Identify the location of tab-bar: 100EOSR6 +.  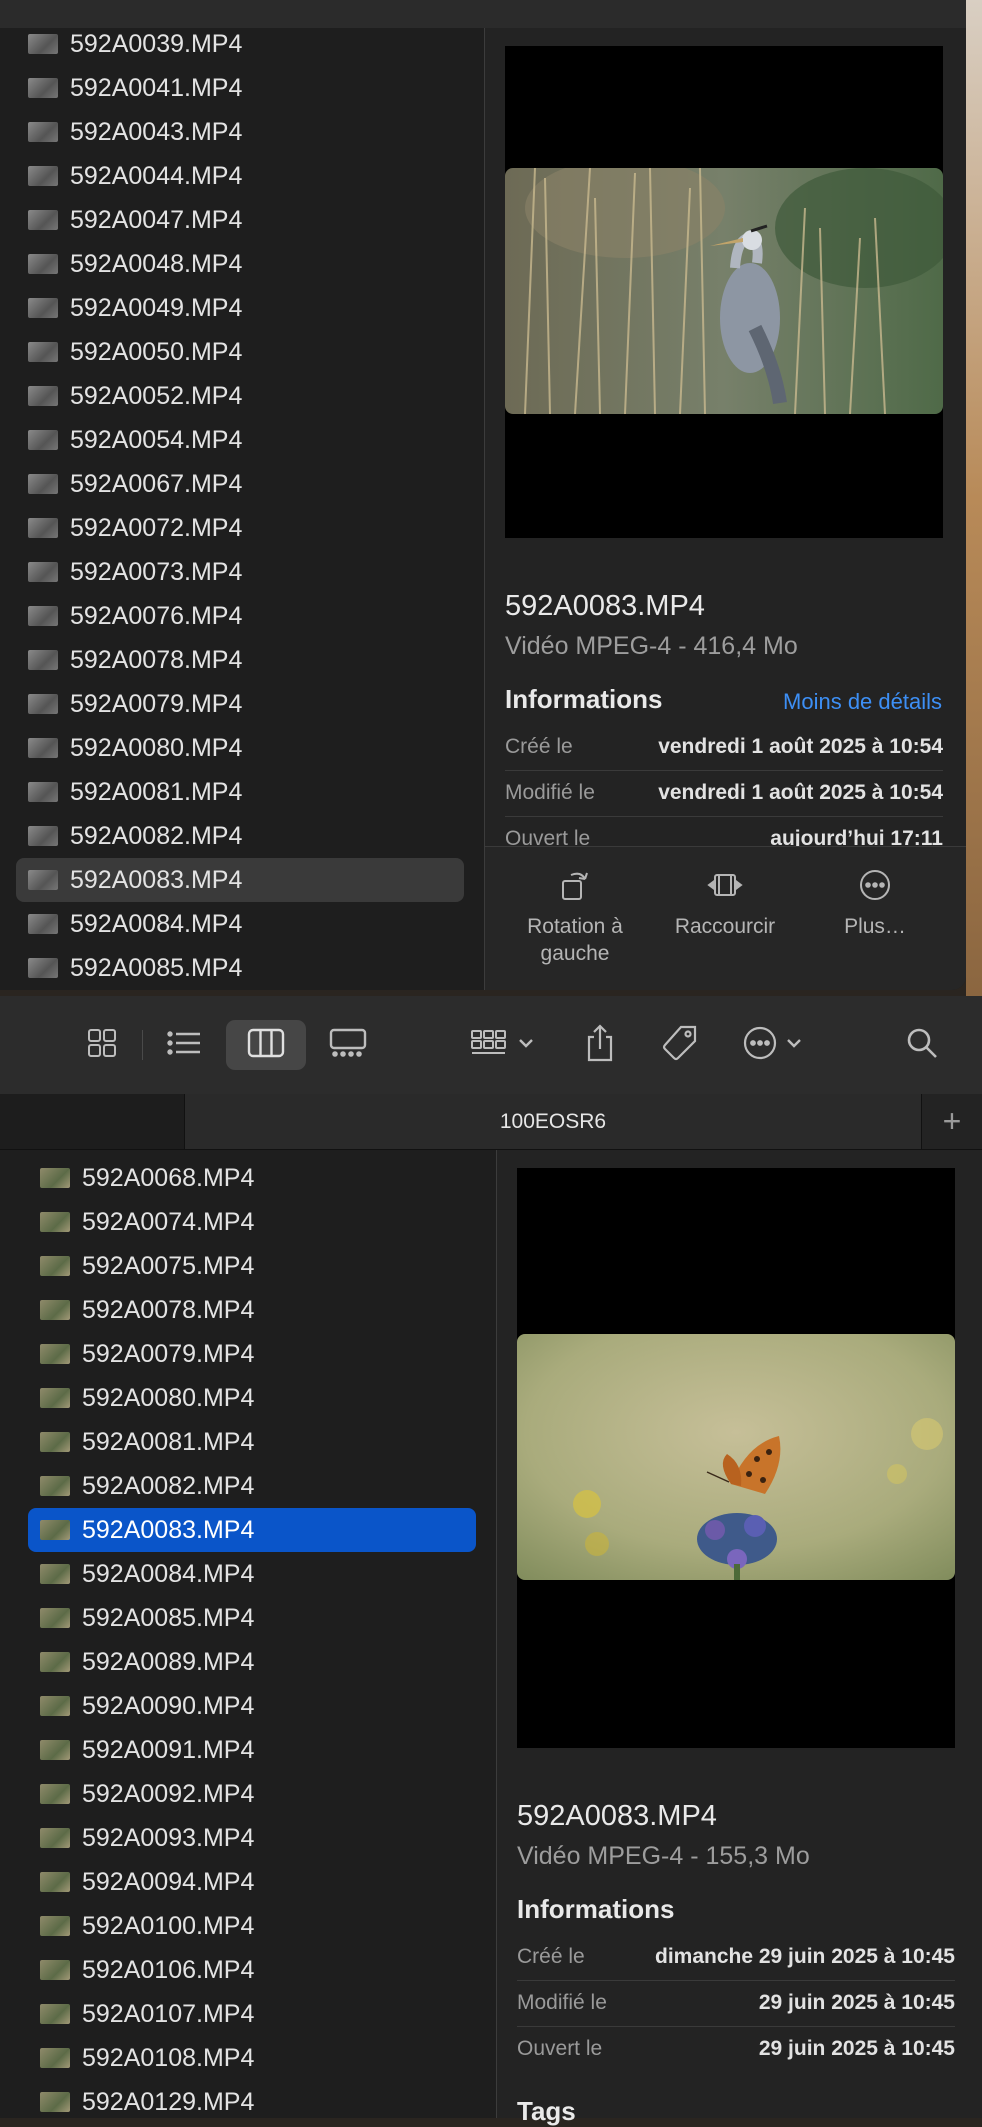
(491, 1122).